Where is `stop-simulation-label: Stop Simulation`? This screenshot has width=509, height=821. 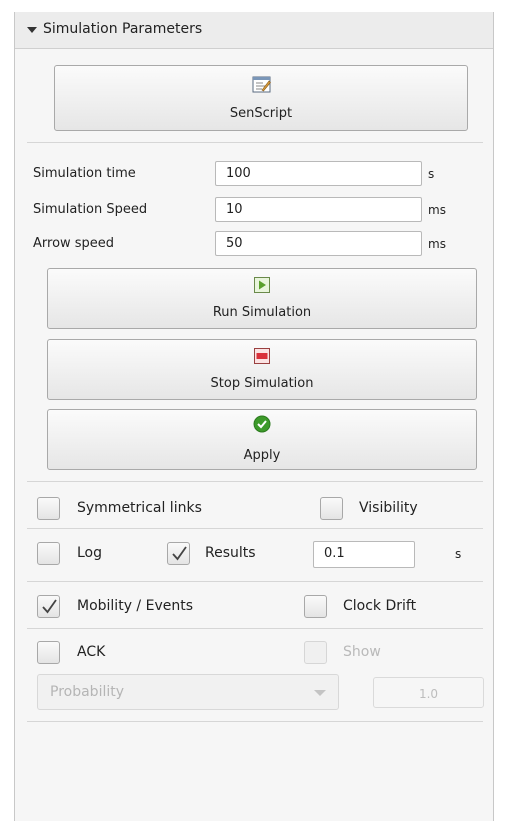
stop-simulation-label: Stop Simulation is located at coordinates (262, 383).